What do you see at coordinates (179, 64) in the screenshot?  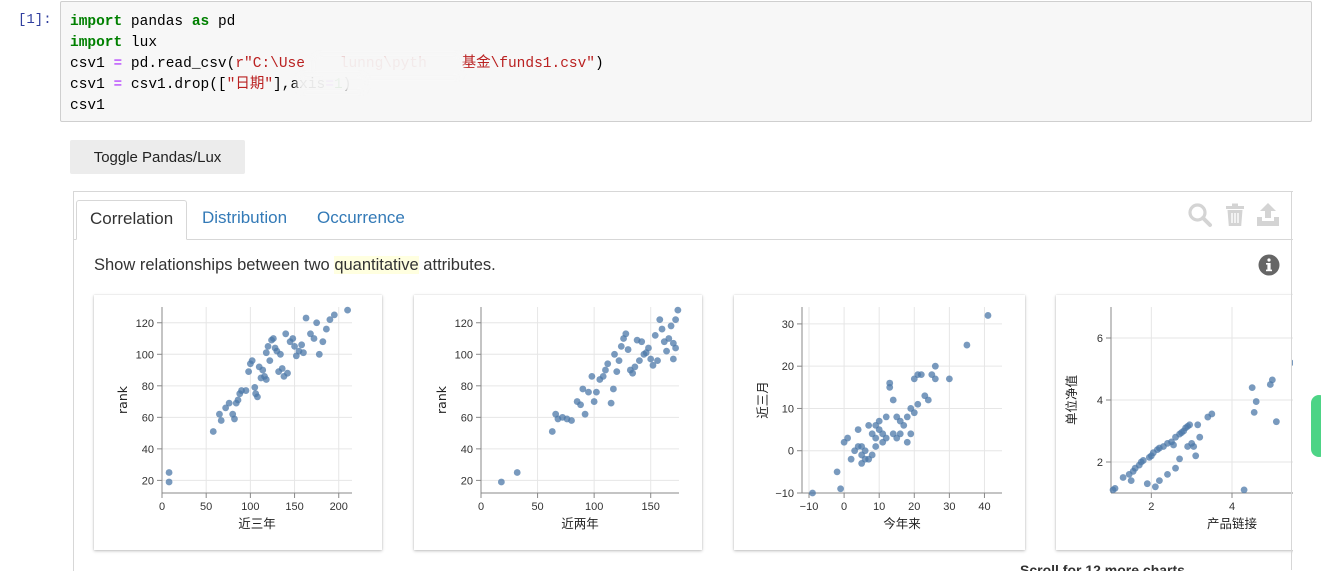 I see `code-token: pd.read_csv(` at bounding box center [179, 64].